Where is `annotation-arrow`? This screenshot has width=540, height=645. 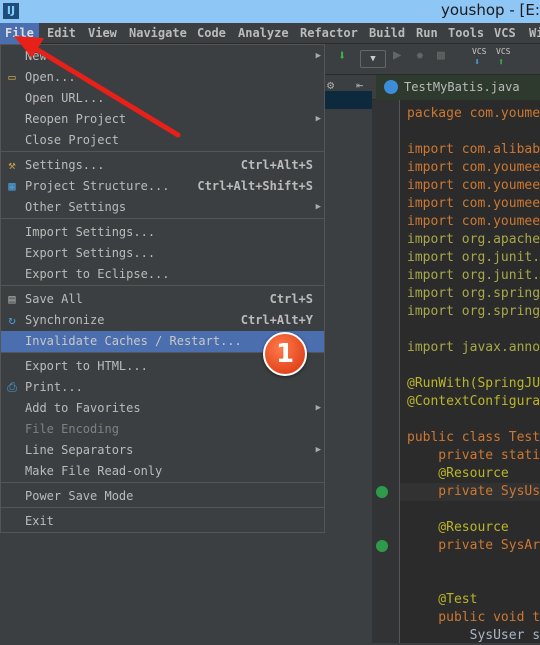
annotation-arrow is located at coordinates (97, 87).